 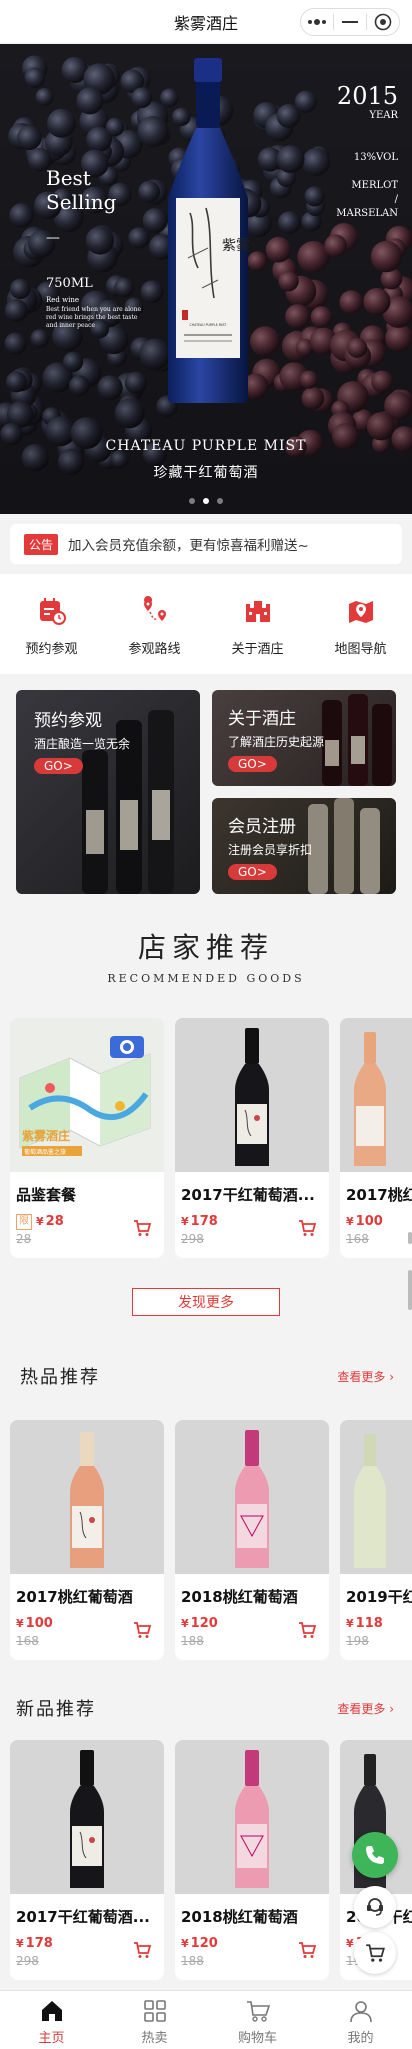 I want to click on quick-nav-label: 关于酒庄, so click(x=257, y=649).